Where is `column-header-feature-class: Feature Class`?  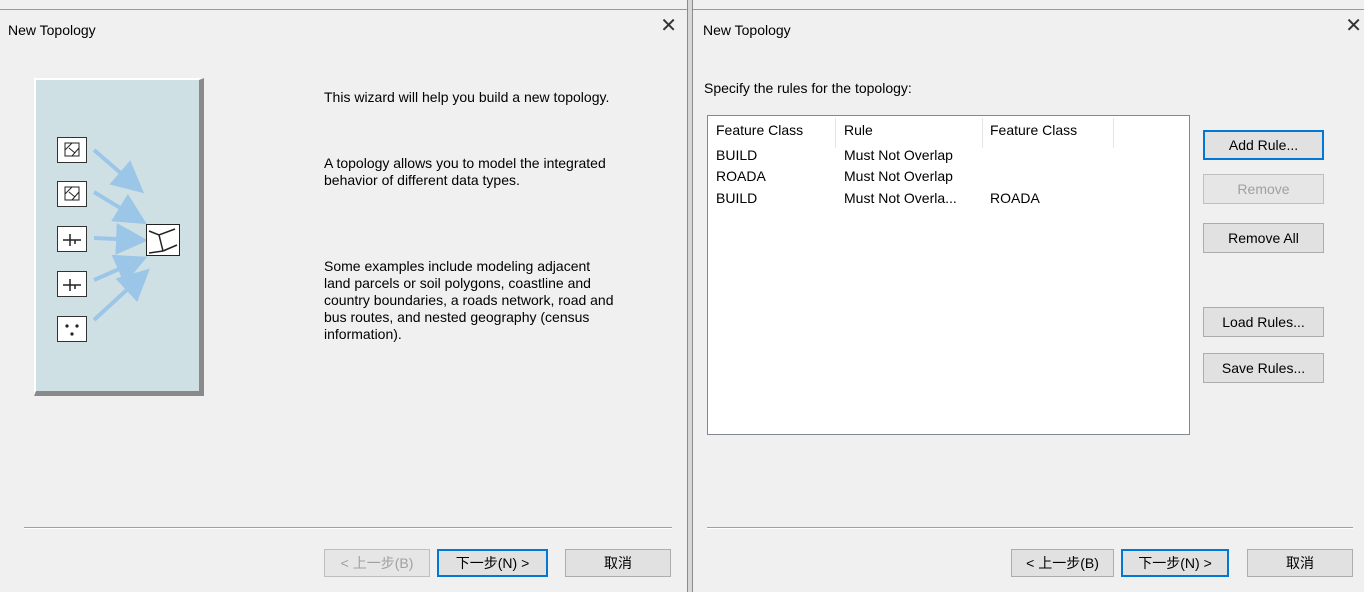 column-header-feature-class: Feature Class is located at coordinates (759, 133).